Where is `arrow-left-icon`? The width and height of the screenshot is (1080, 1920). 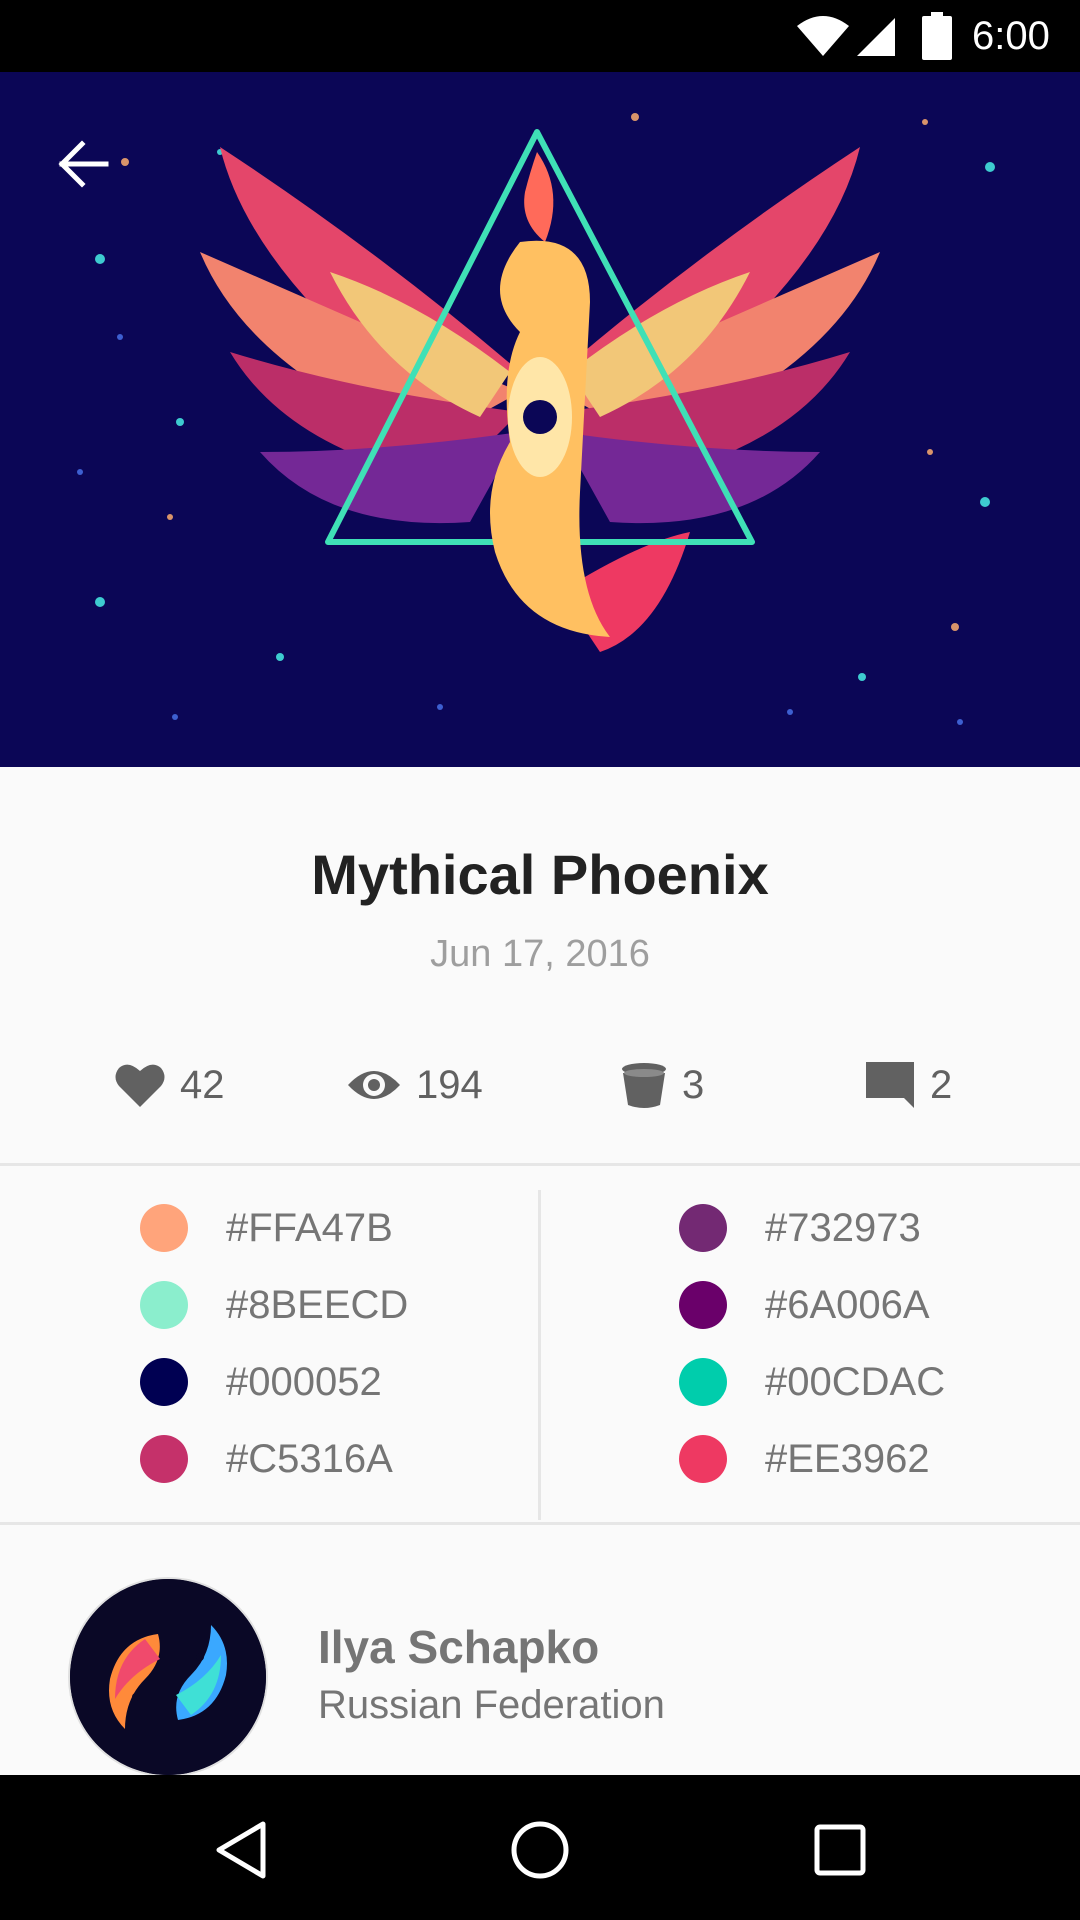
arrow-left-icon is located at coordinates (83, 164).